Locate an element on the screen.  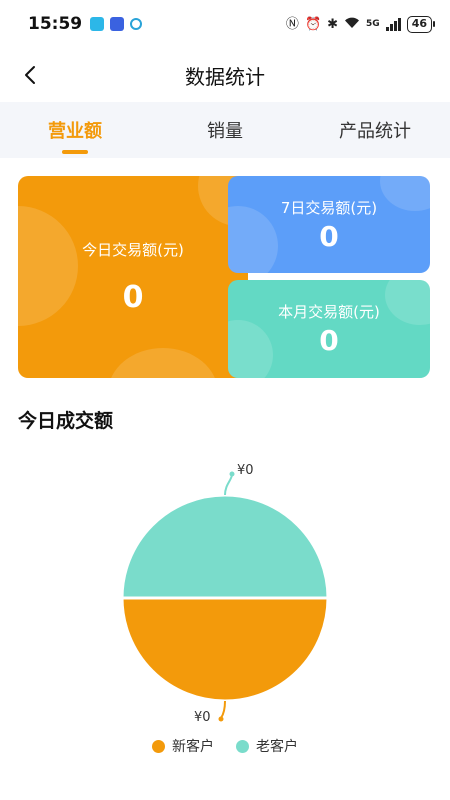
tab-bar: 营业额 销量 产品统计 is located at coordinates (225, 130).